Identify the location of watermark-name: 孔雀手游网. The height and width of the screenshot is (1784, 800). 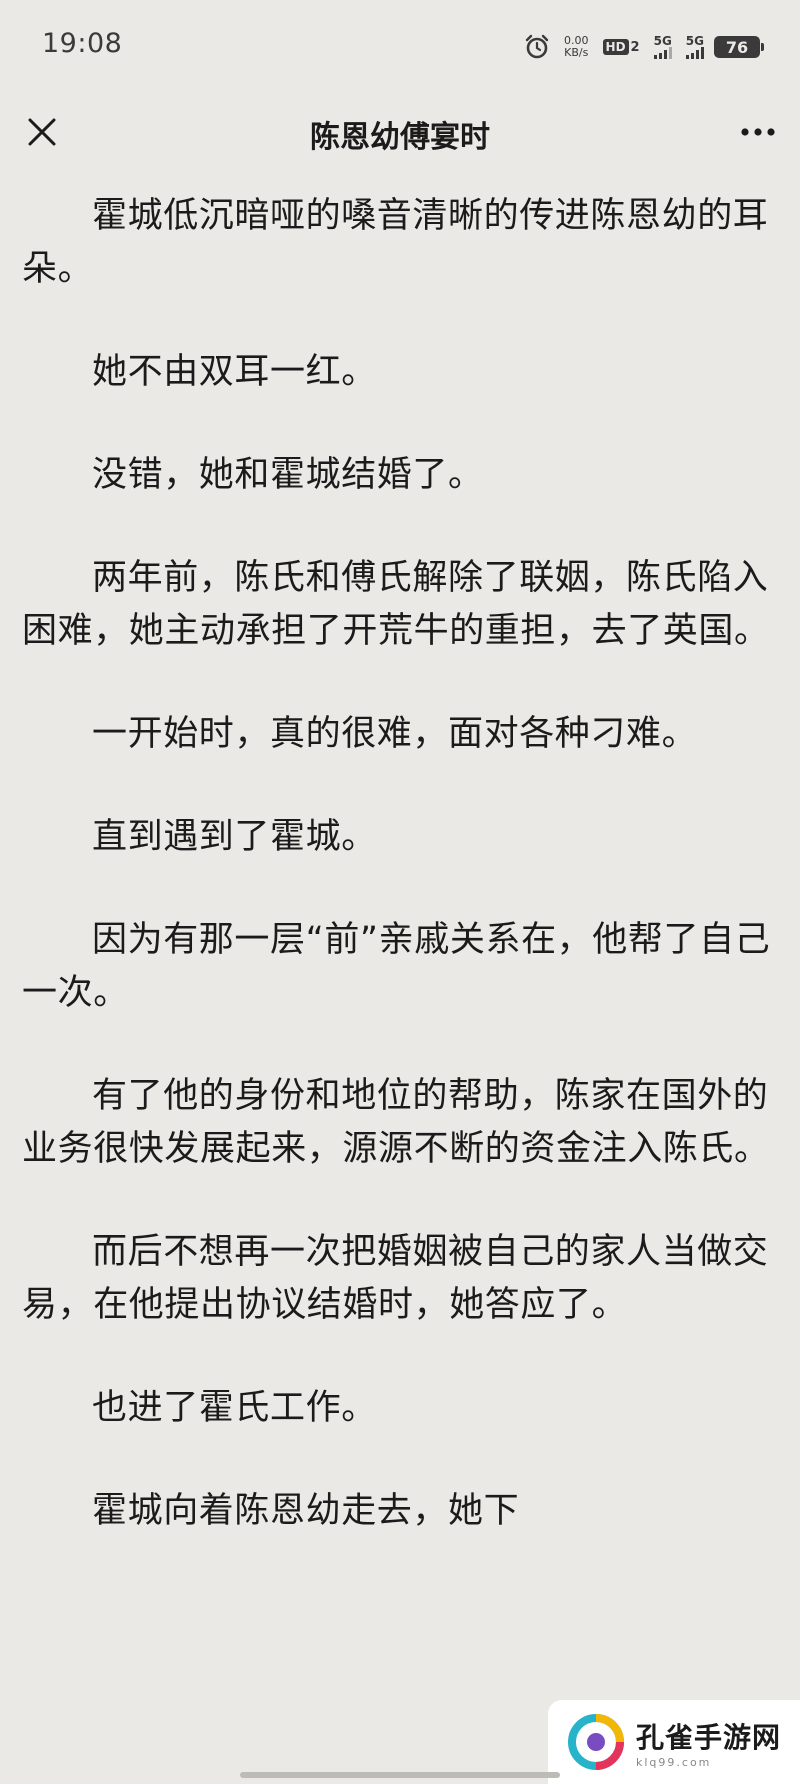
(709, 1737).